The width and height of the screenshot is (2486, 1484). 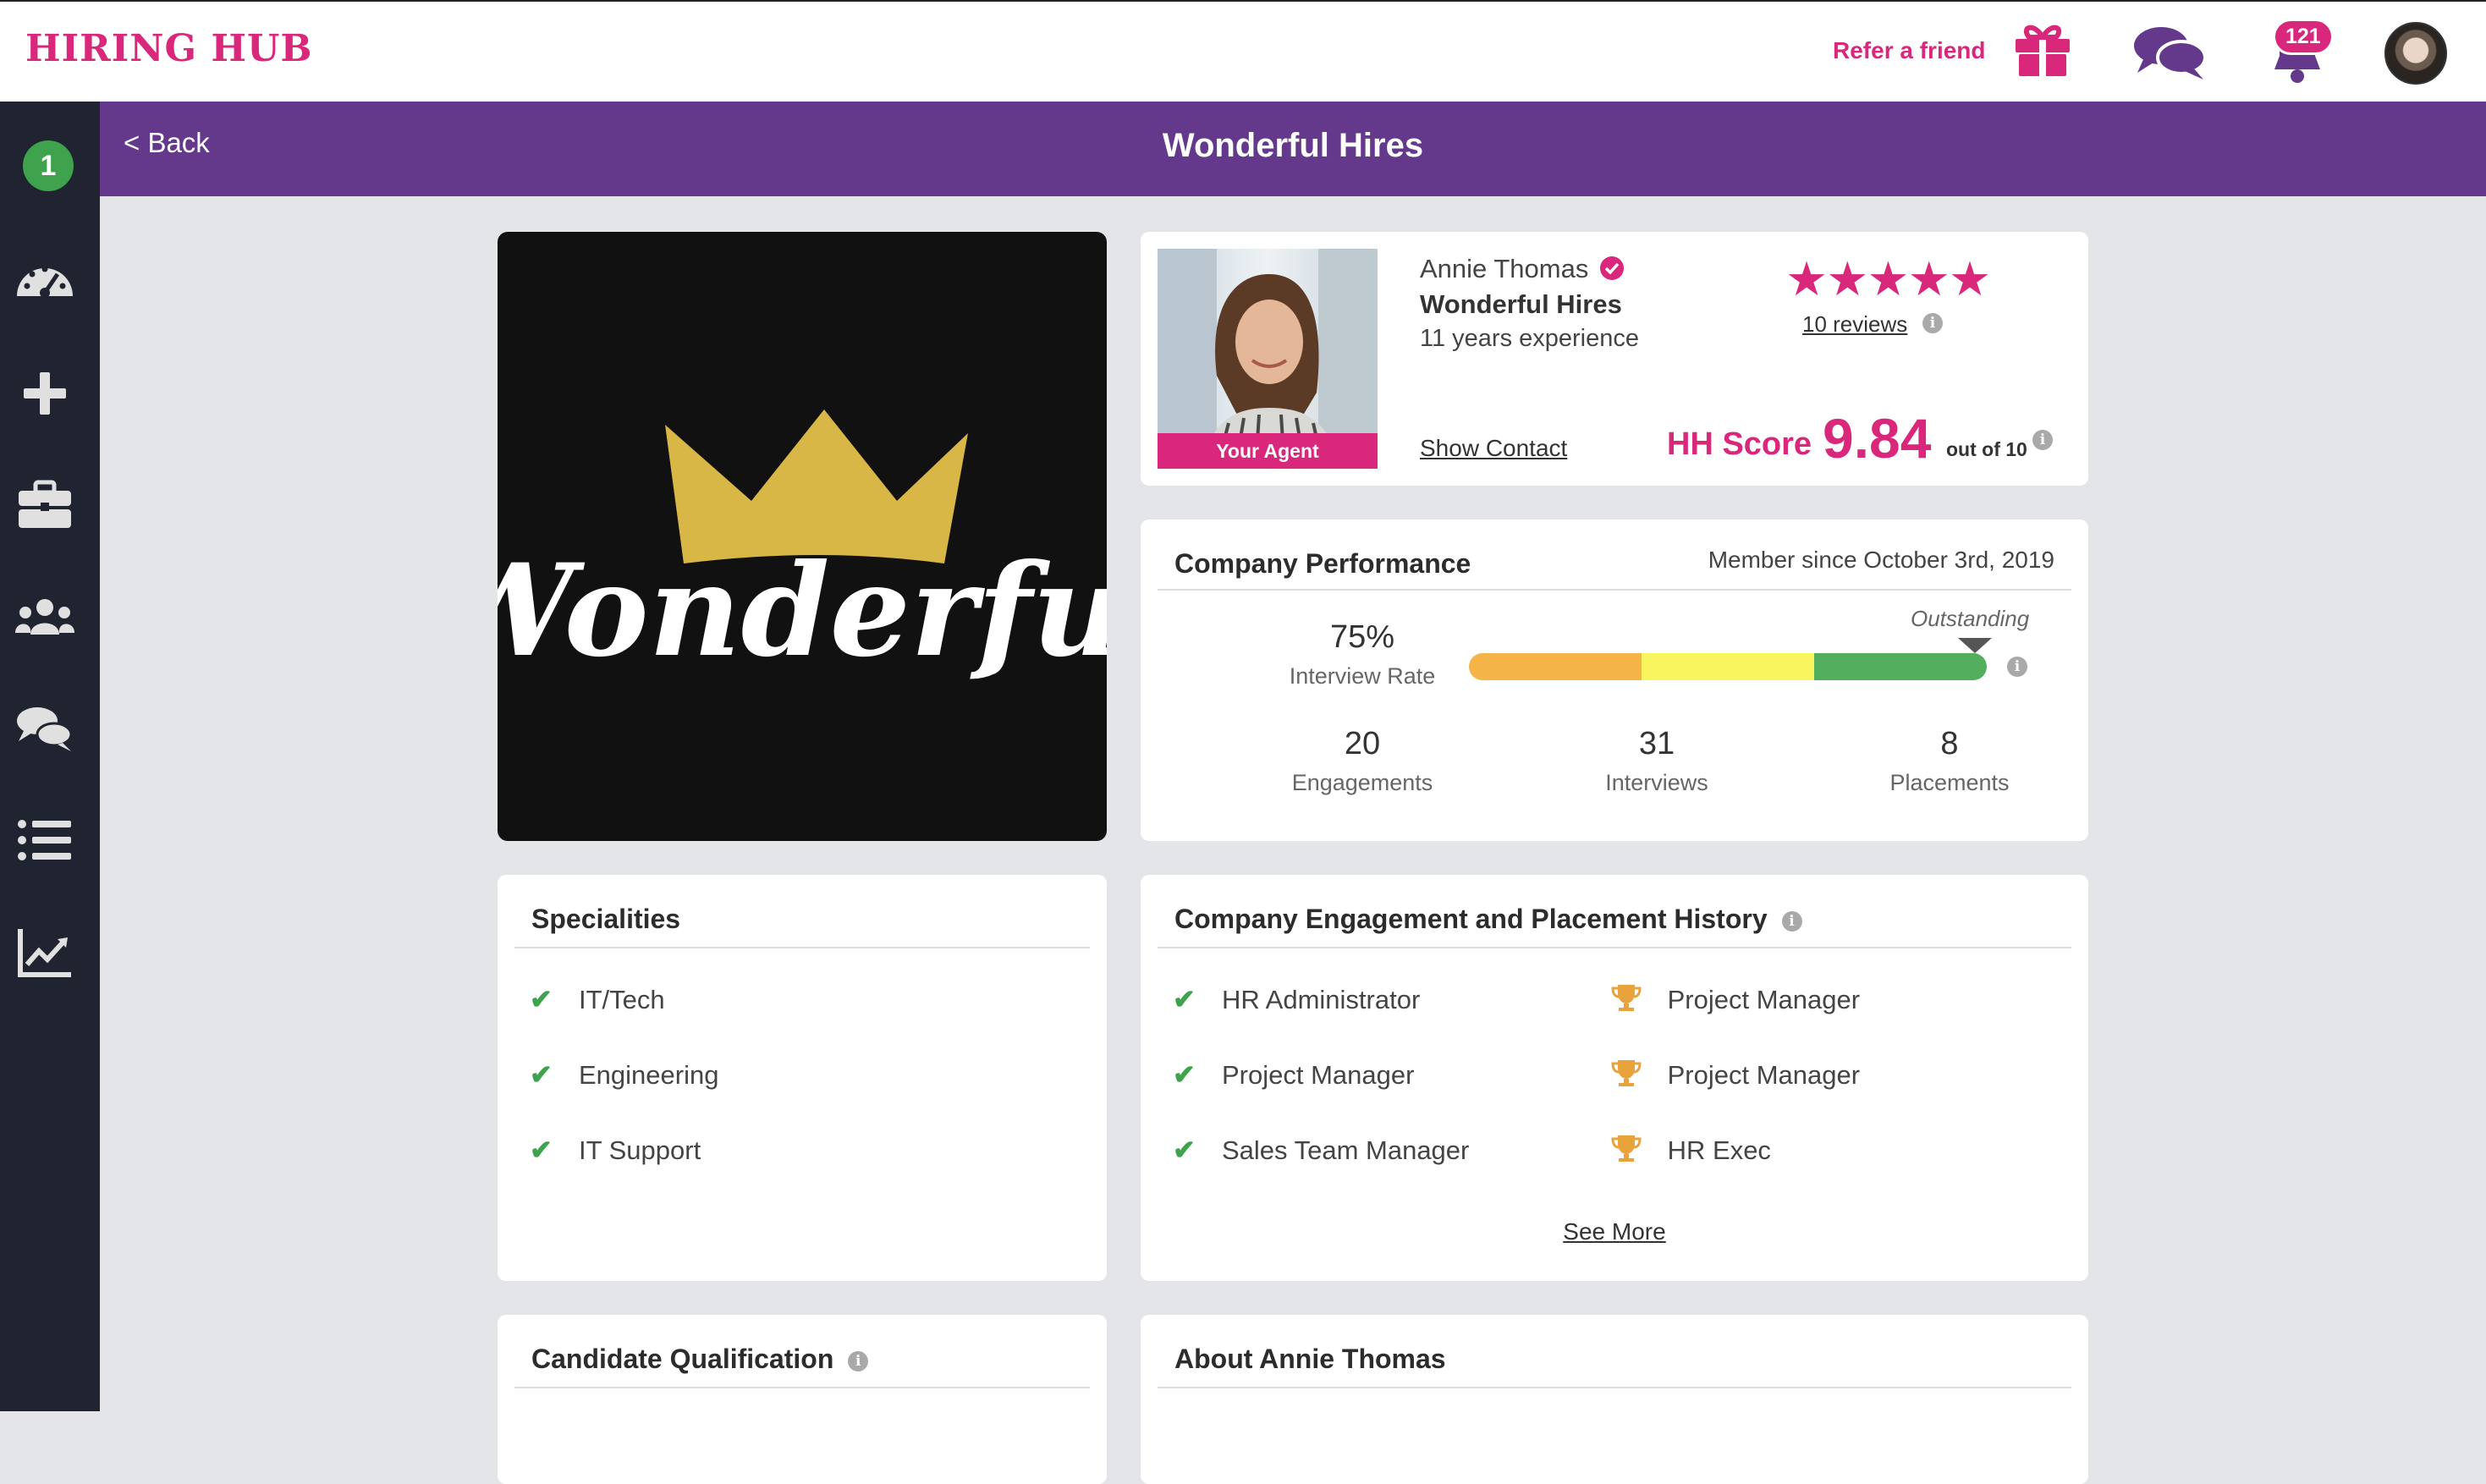 I want to click on reviews-info-icon: i, so click(x=1932, y=323).